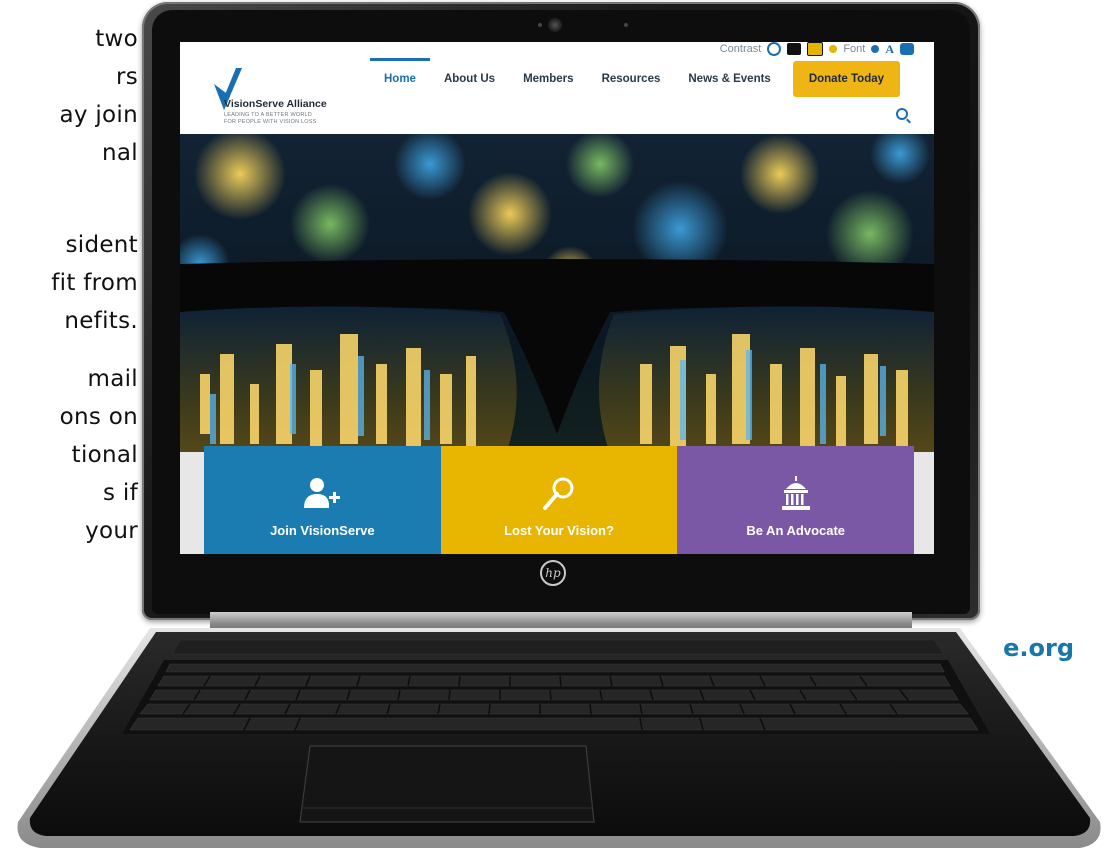 The height and width of the screenshot is (862, 1112). Describe the element at coordinates (794, 49) in the screenshot. I see `contrast-dark-icon` at that location.